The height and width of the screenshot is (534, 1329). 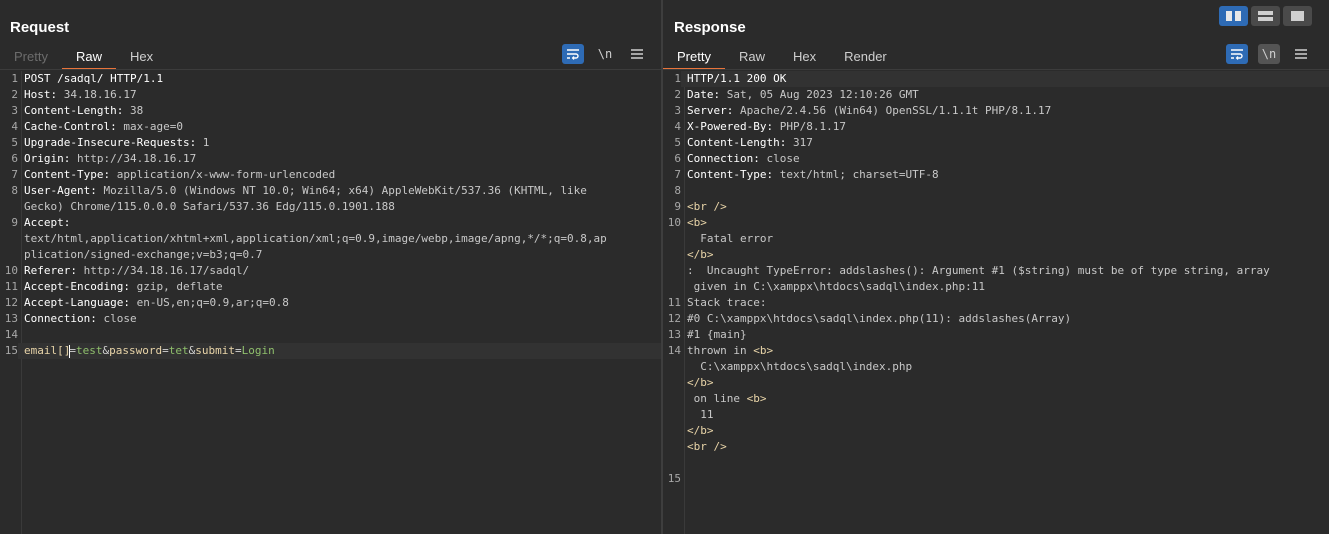 I want to click on line-text: HTTP/1.1 200 OK, so click(x=1005, y=79).